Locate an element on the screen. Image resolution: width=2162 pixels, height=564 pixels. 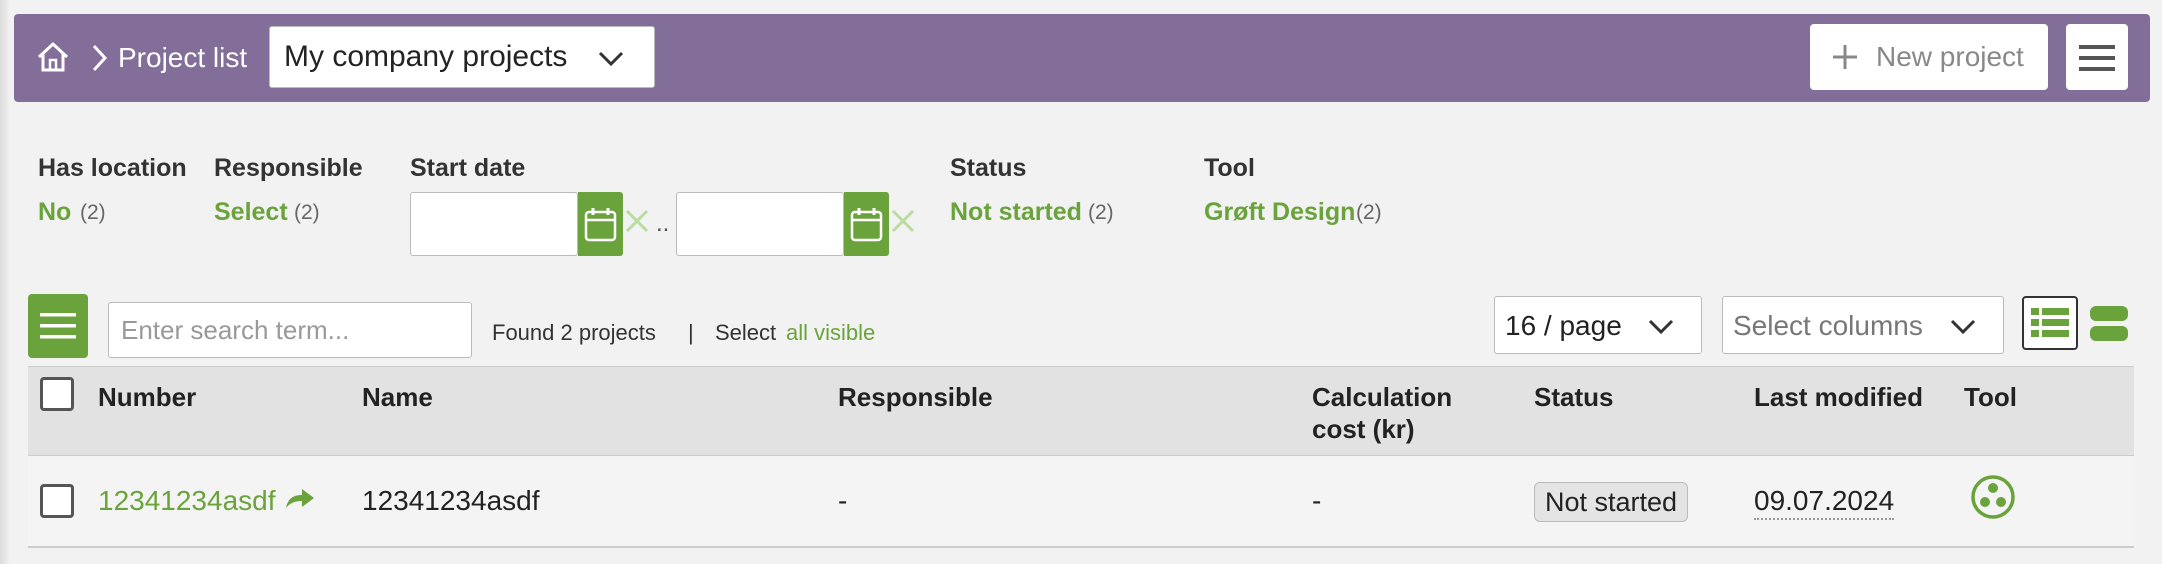
column-header-responsible: Responsible is located at coordinates (915, 397).